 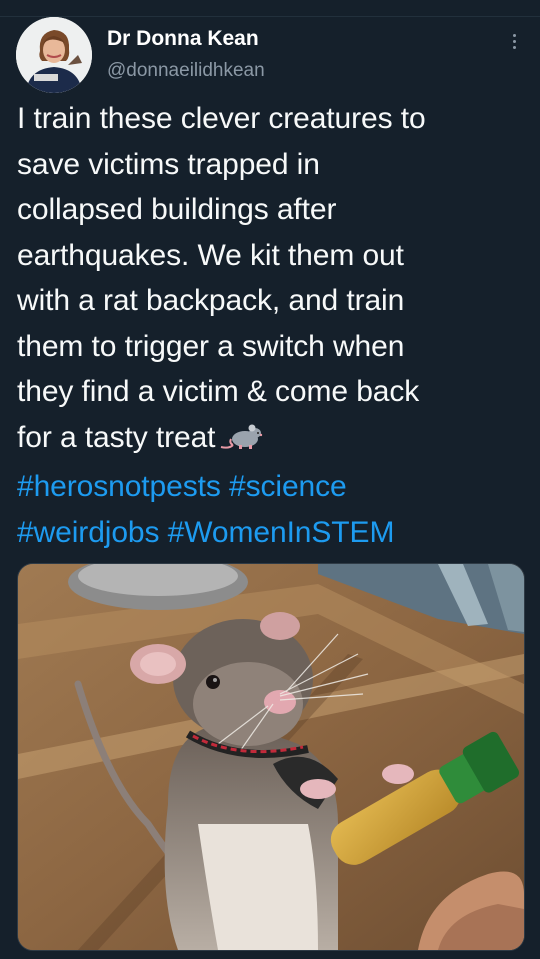 I want to click on tweet-line: collapsed buildings after, so click(x=177, y=209).